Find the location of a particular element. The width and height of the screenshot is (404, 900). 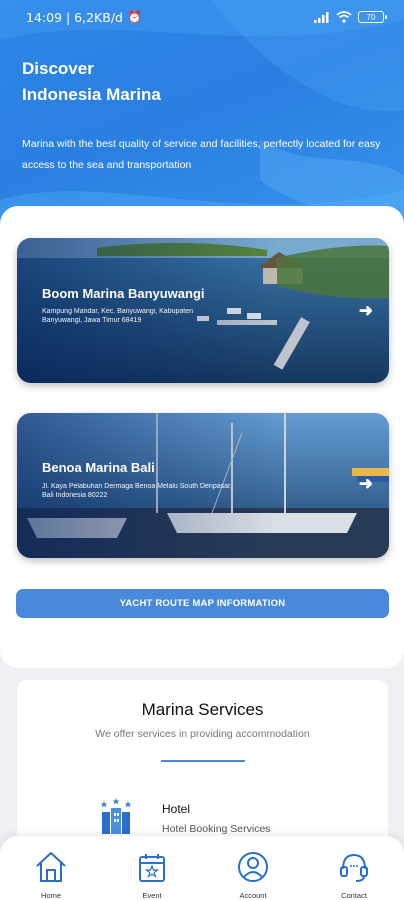

nav-home-label: Home is located at coordinates (50, 895).